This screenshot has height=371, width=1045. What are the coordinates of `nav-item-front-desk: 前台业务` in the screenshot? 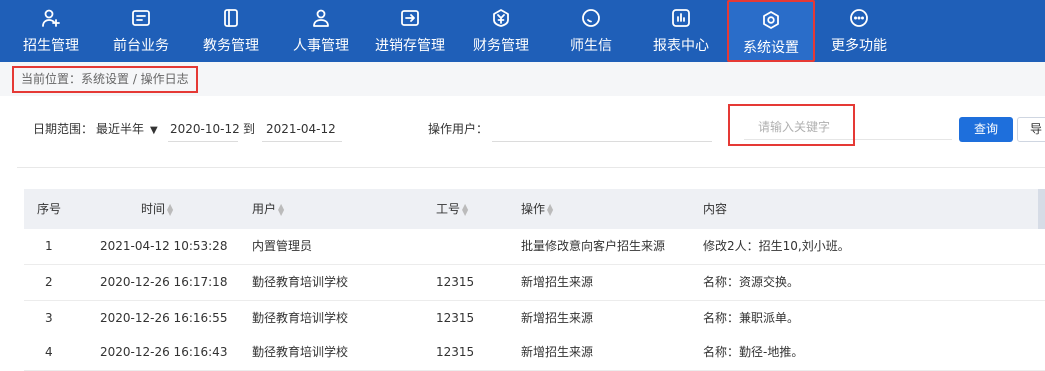 It's located at (141, 31).